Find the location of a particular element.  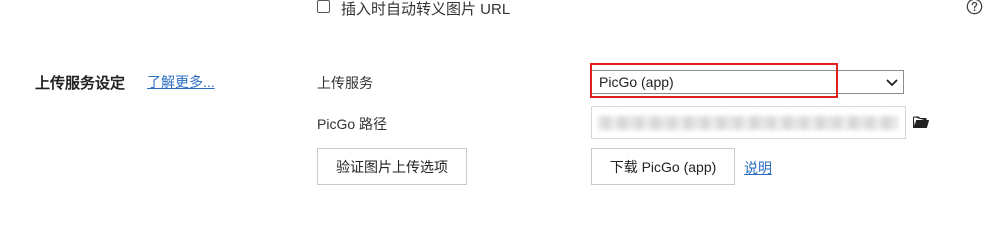

upload-service-label: 上传服务 is located at coordinates (345, 83).